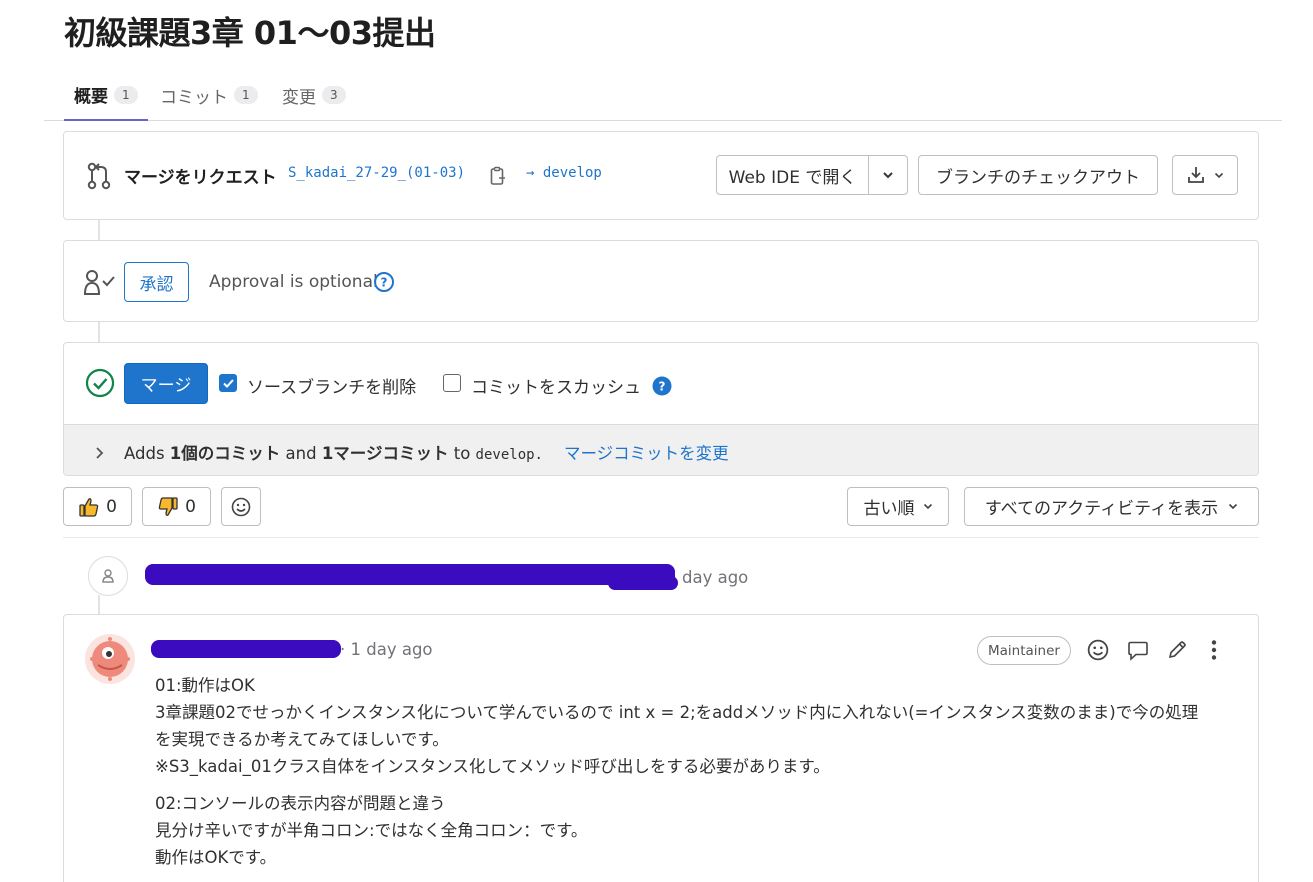  What do you see at coordinates (889, 509) in the screenshot?
I see `sort-order-label: 古い順` at bounding box center [889, 509].